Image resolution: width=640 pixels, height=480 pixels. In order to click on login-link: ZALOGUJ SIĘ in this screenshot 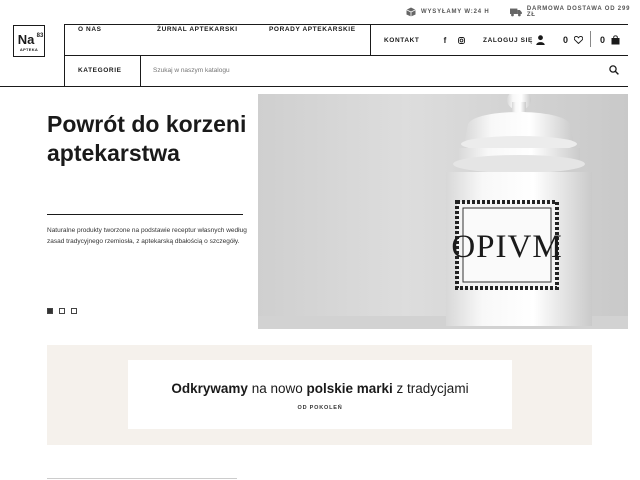, I will do `click(508, 40)`.